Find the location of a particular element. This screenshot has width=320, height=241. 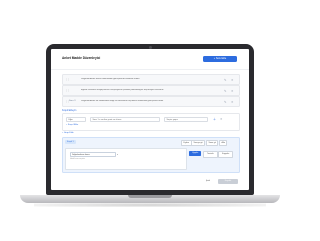

page-title: Anket Madde Düzenleyici is located at coordinates (81, 58).